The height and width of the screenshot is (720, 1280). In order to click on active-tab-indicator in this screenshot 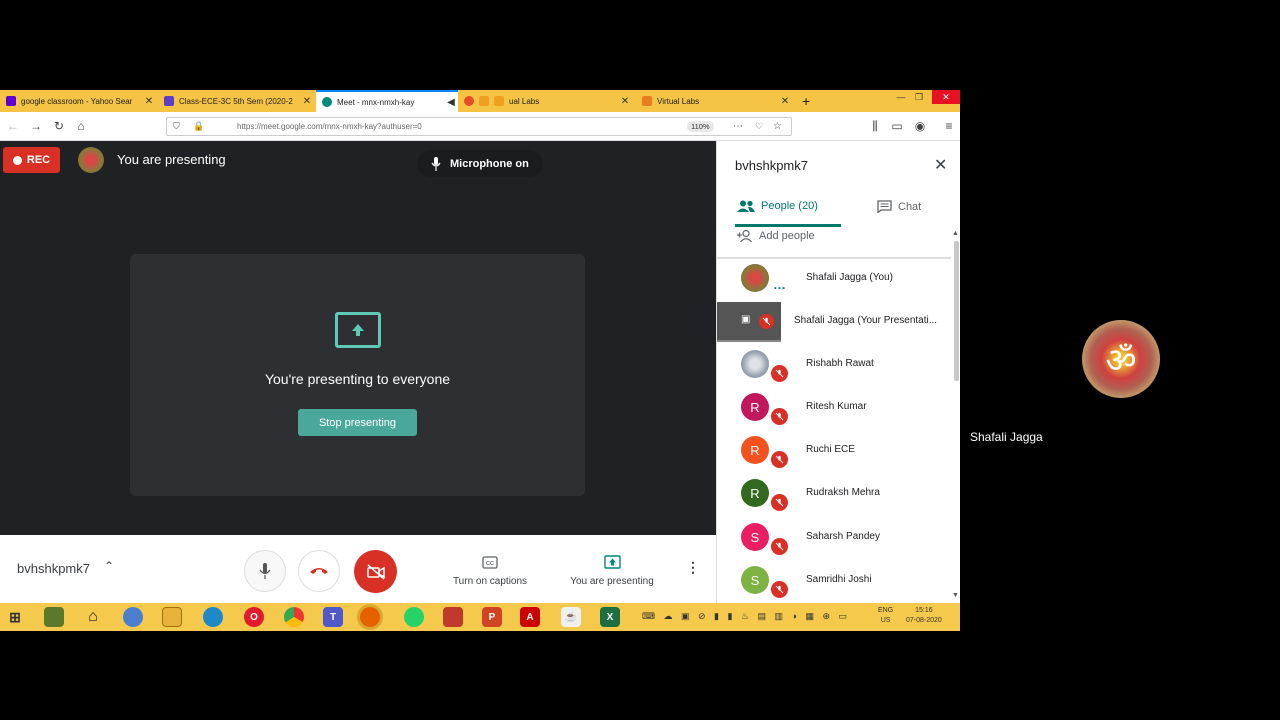, I will do `click(788, 225)`.